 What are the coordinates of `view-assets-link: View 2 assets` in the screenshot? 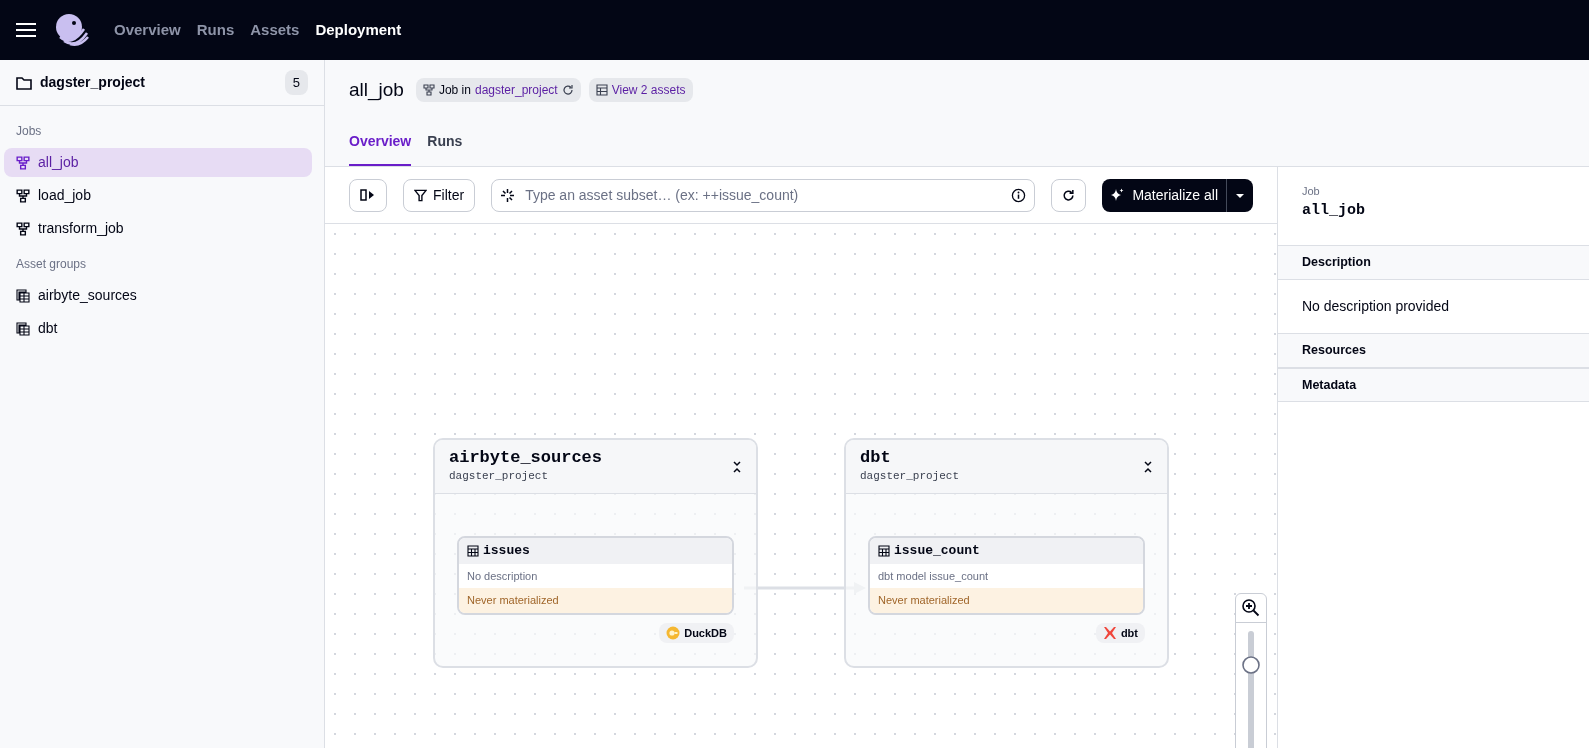 It's located at (640, 90).